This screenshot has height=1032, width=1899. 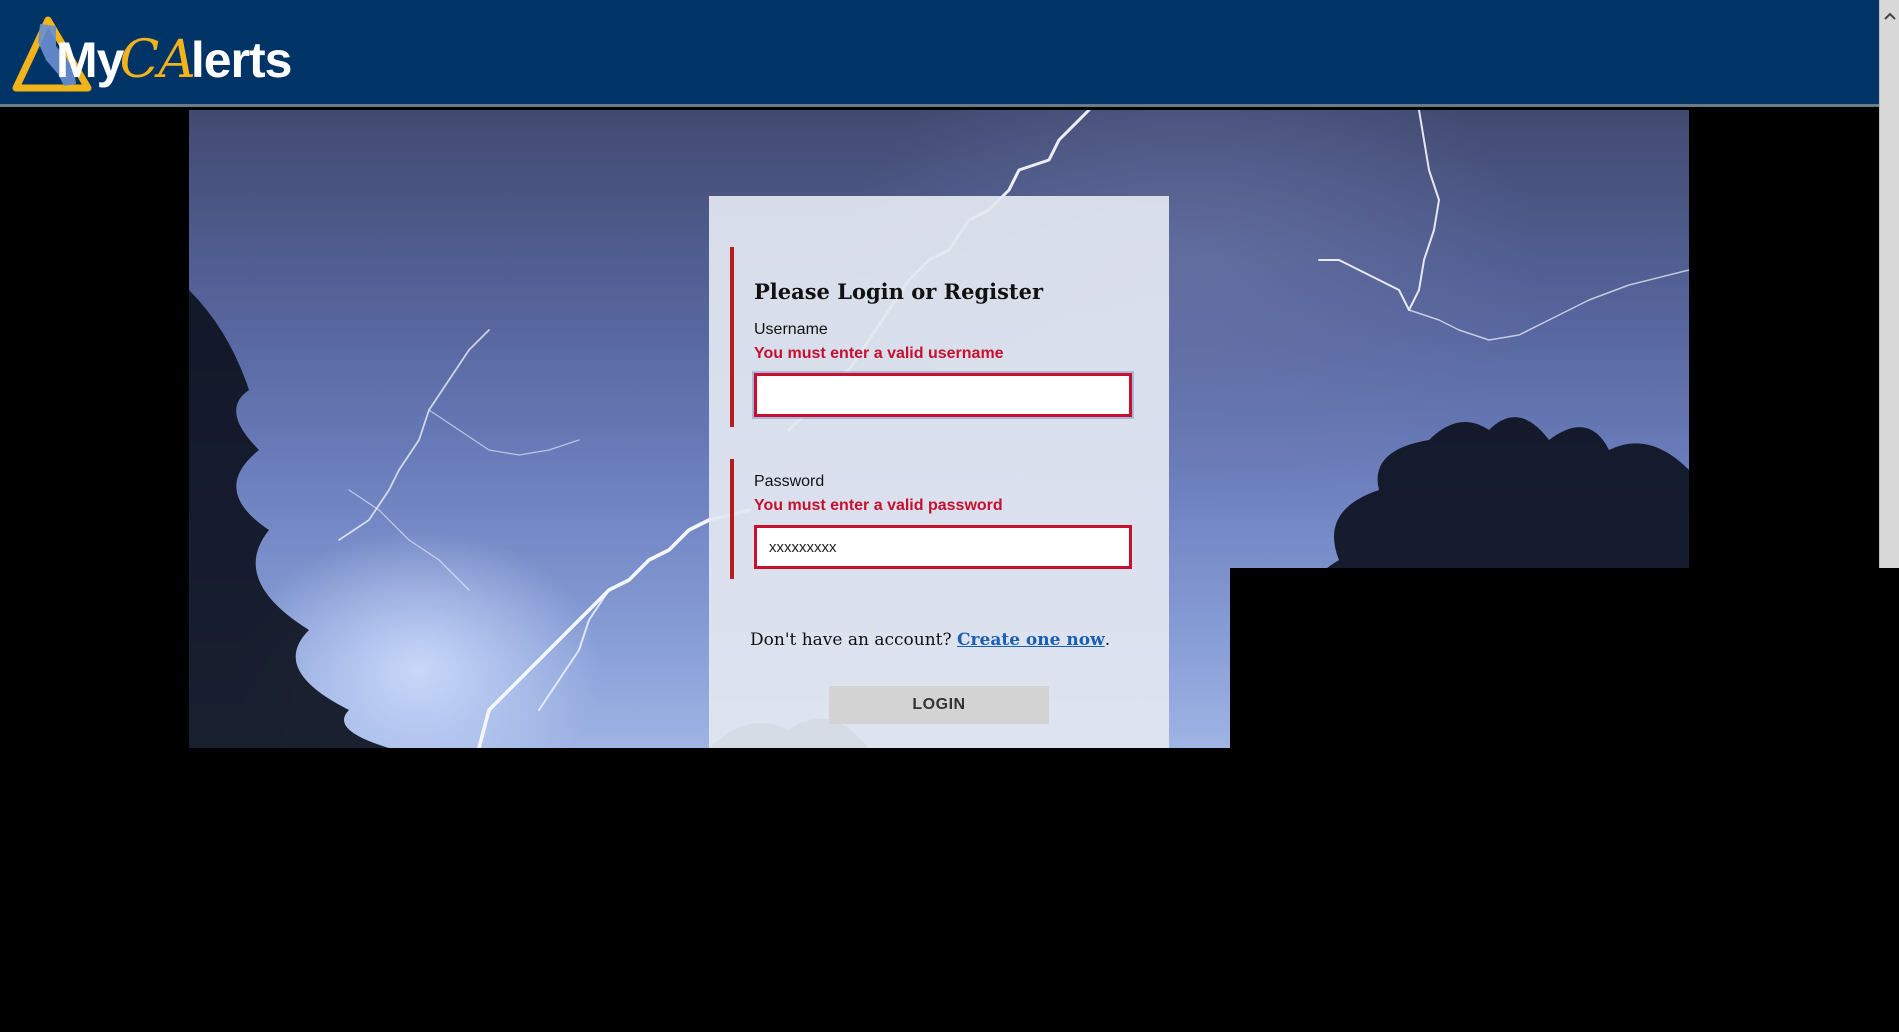 What do you see at coordinates (899, 291) in the screenshot?
I see `page-title: Please Login or Register` at bounding box center [899, 291].